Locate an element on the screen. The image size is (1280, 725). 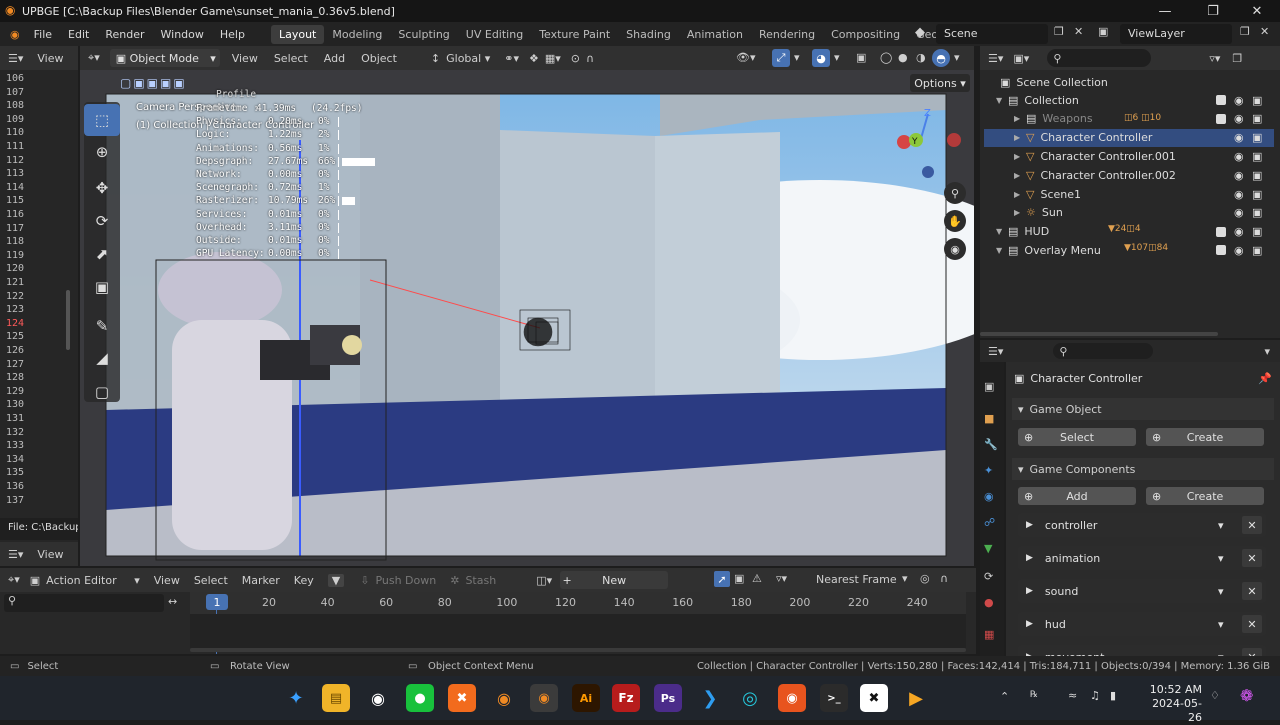
lower-editor-type-icon: ☰▾ is located at coordinates (15, 554).